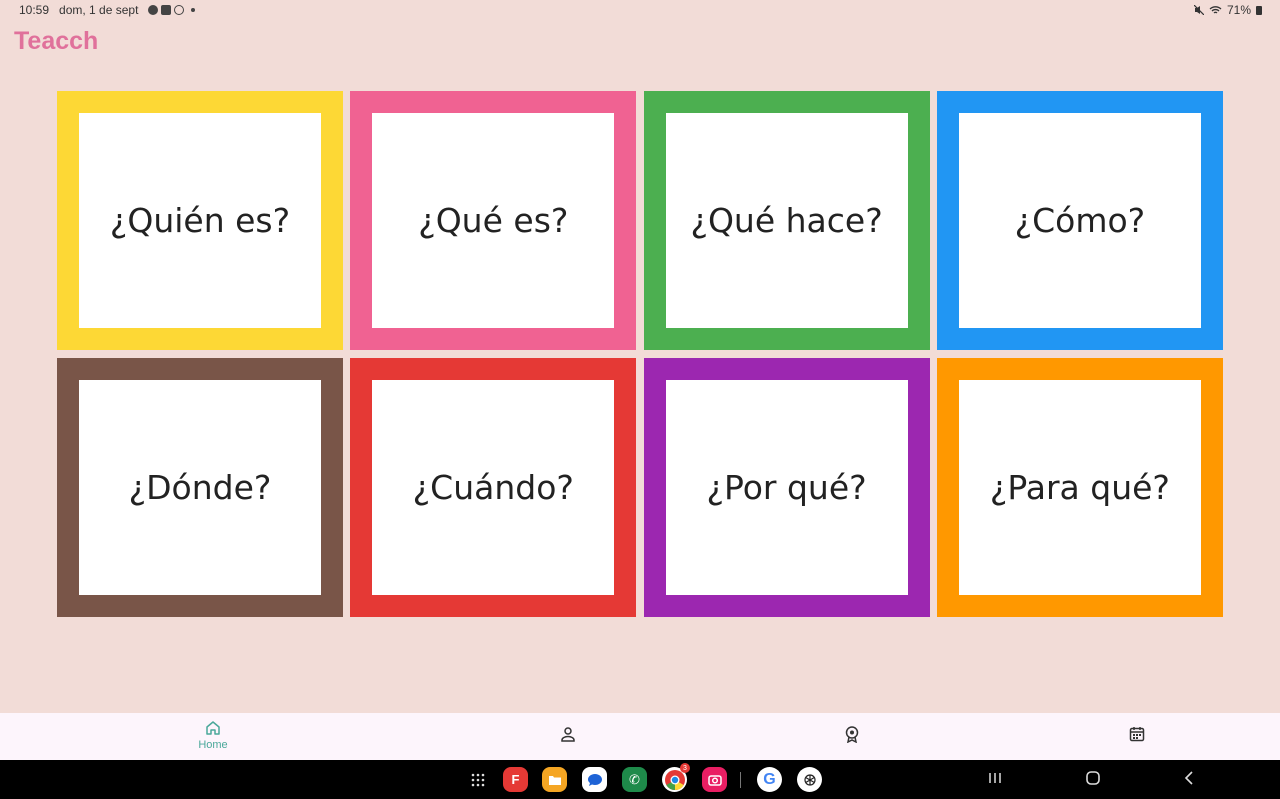 The height and width of the screenshot is (799, 1280). Describe the element at coordinates (1198, 10) in the screenshot. I see `mute-icon` at that location.